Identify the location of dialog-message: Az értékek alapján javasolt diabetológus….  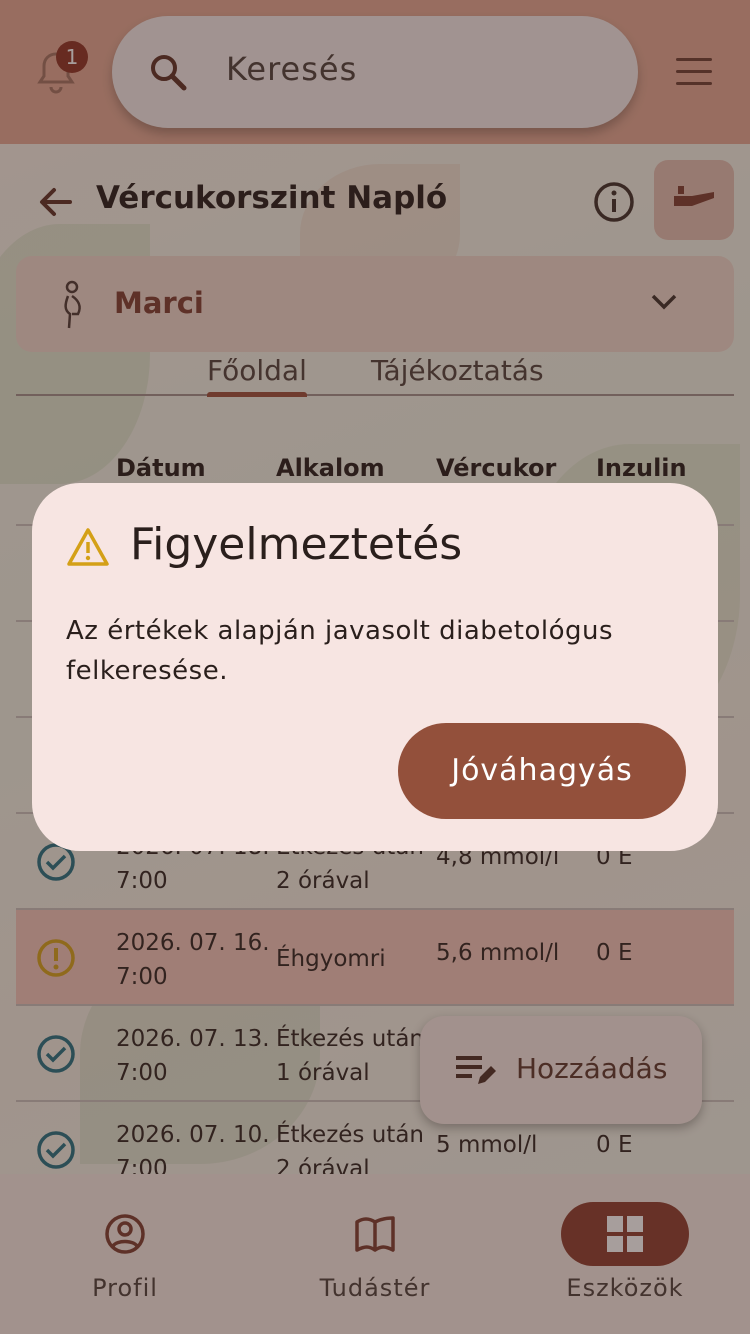
(340, 651).